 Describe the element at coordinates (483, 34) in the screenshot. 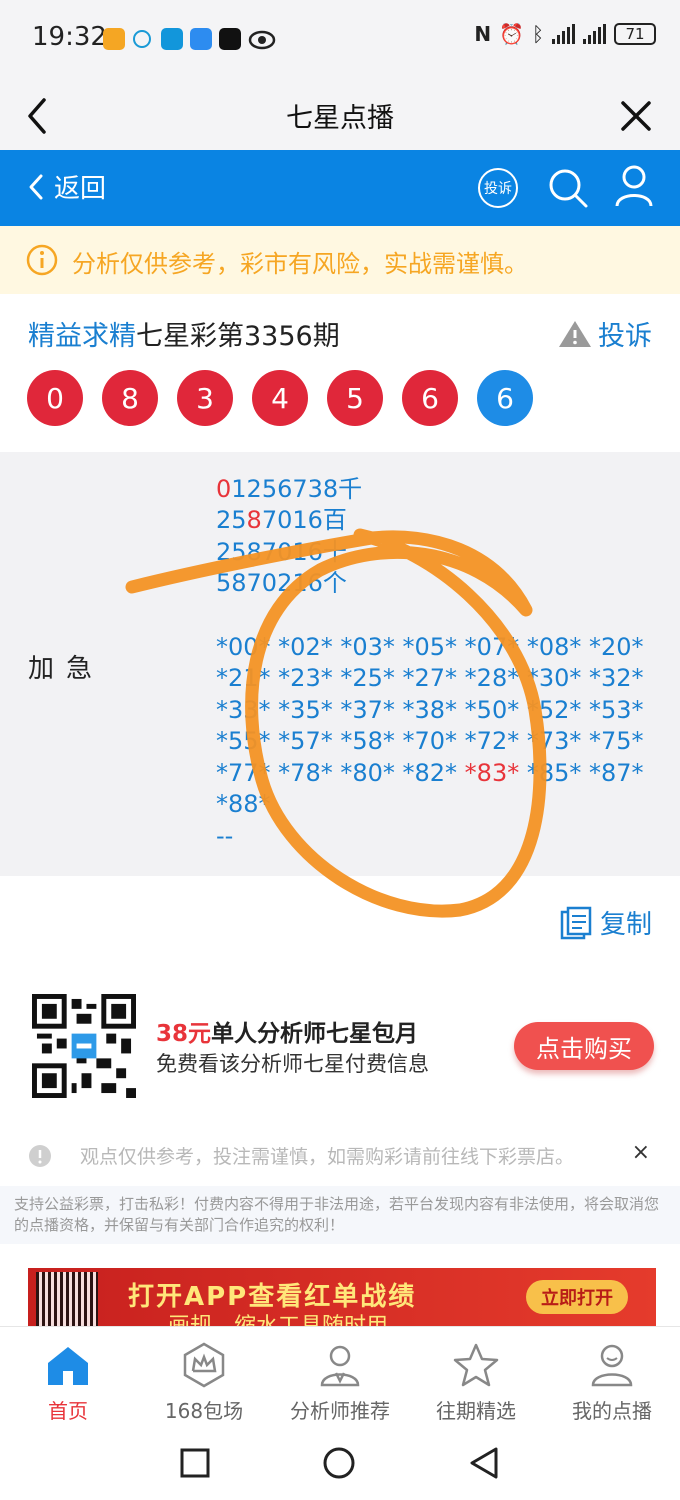

I see `nfc-icon: N` at that location.